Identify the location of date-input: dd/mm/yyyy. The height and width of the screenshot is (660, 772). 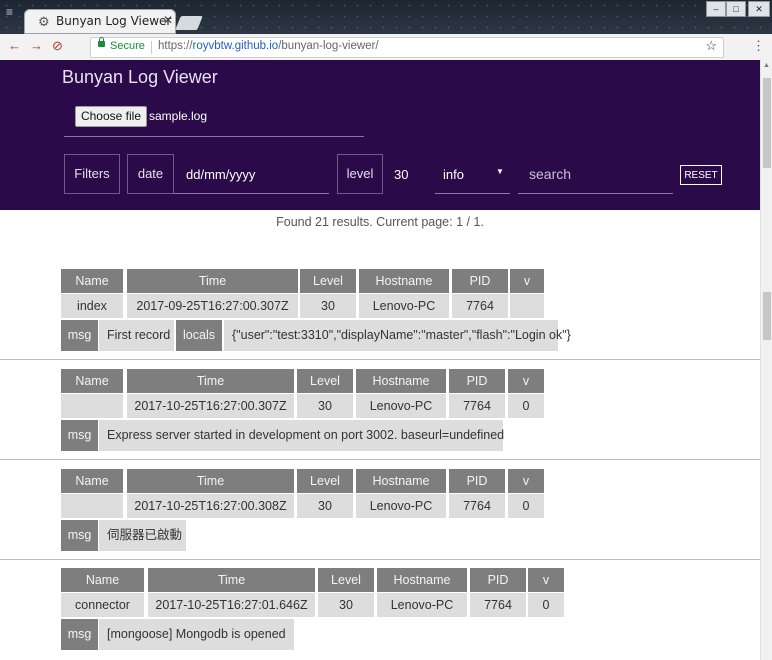
(251, 174).